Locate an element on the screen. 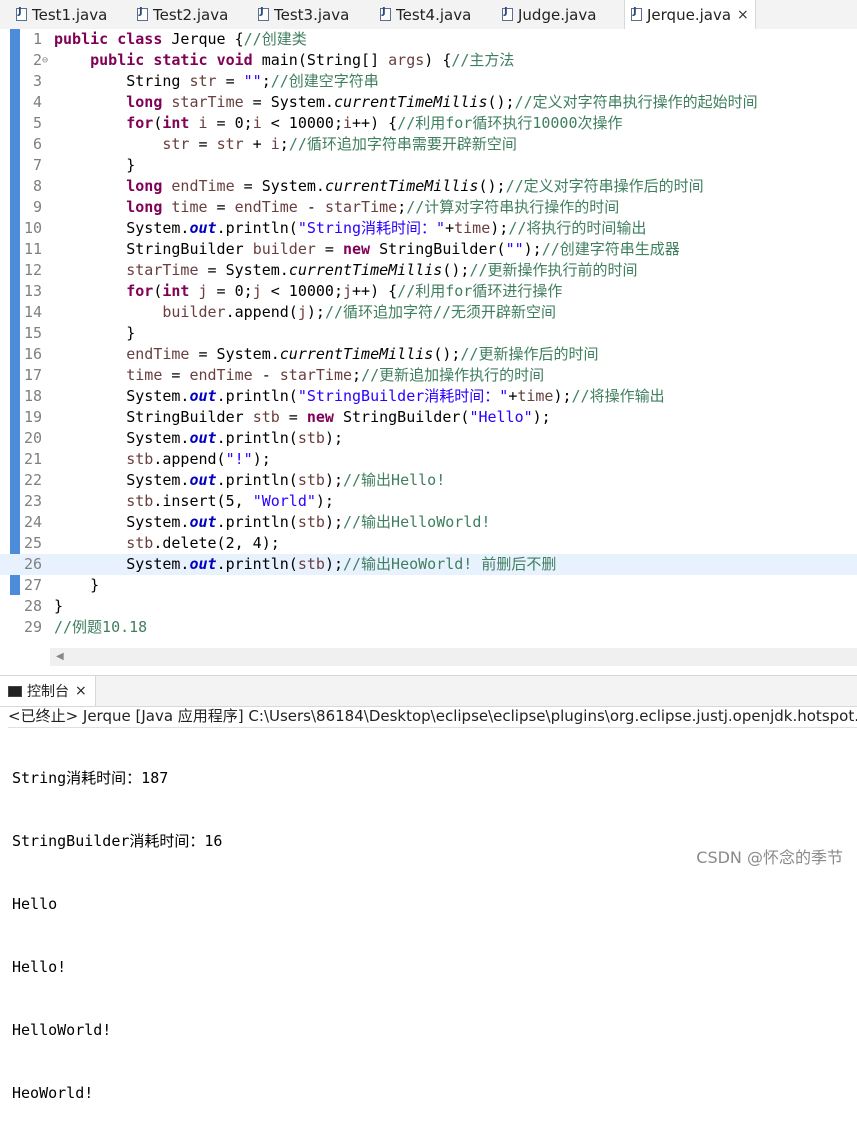  tab-label: Test3.java is located at coordinates (312, 14).